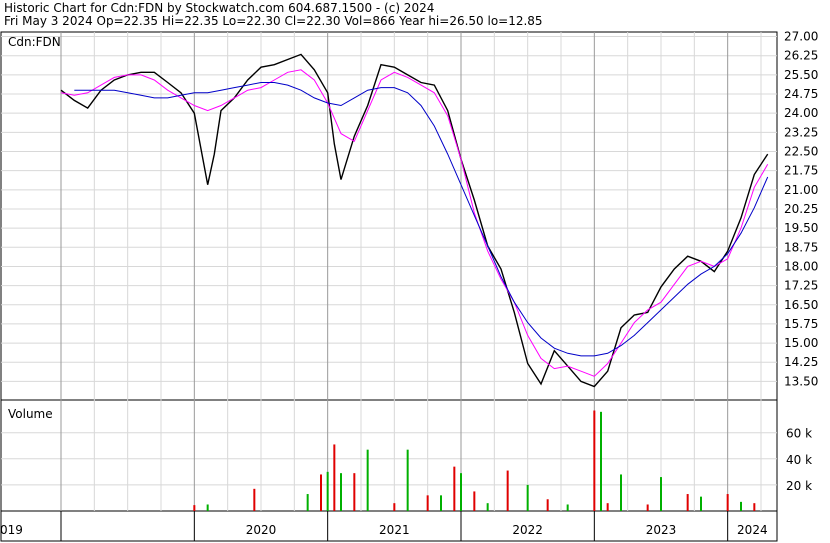  Describe the element at coordinates (801, 362) in the screenshot. I see `price-tick-label: 14.25` at that location.